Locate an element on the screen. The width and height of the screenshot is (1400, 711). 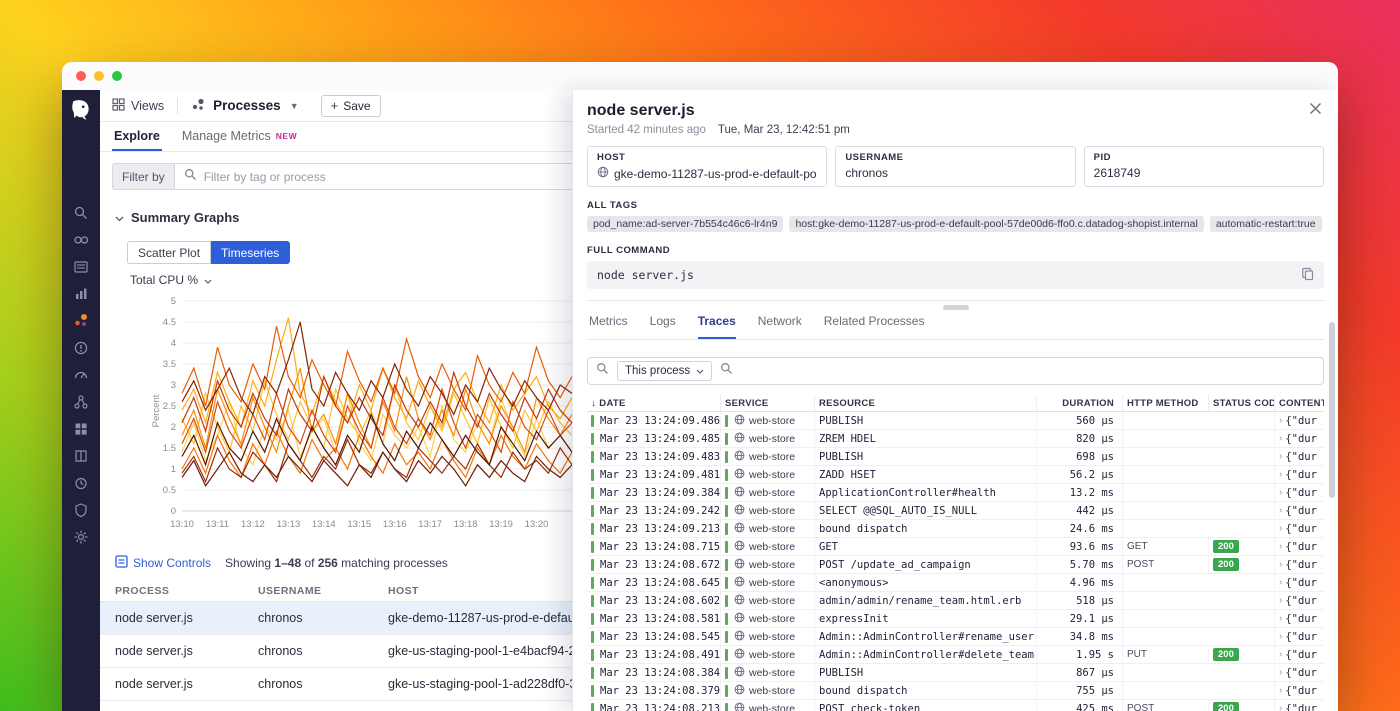
views-button: Views is located at coordinates (138, 105).